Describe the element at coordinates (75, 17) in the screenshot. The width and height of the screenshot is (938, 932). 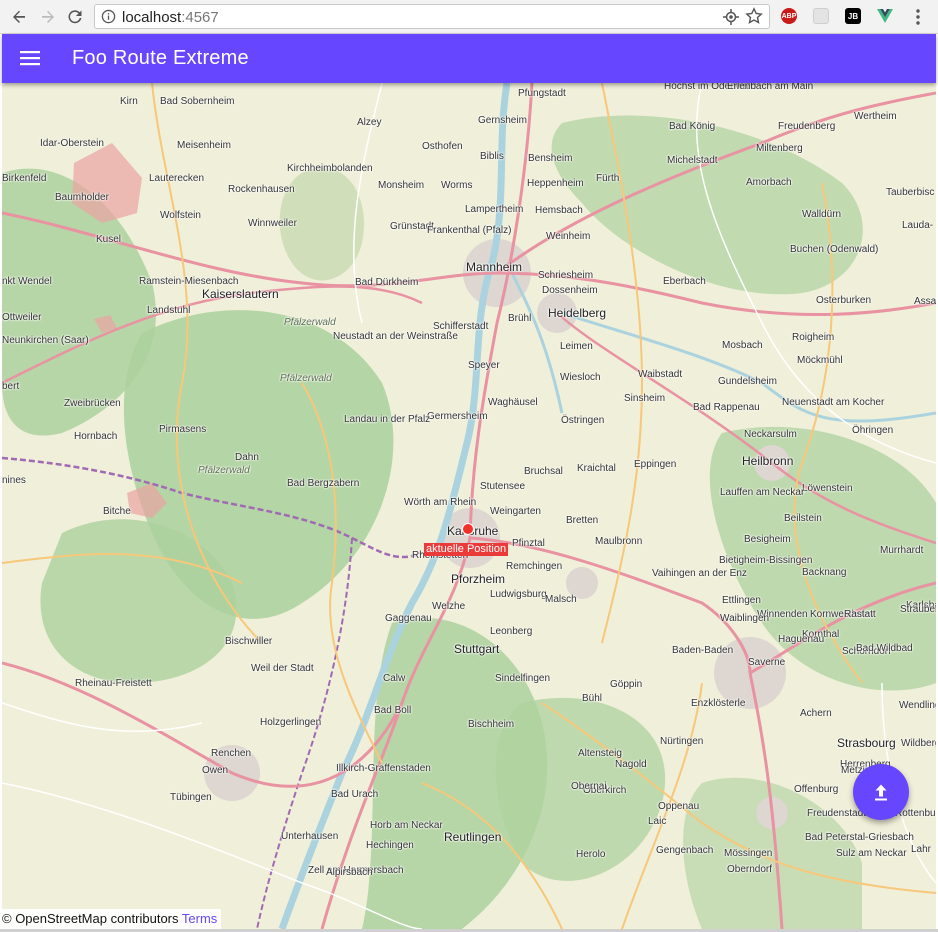
I see `reload-button` at that location.